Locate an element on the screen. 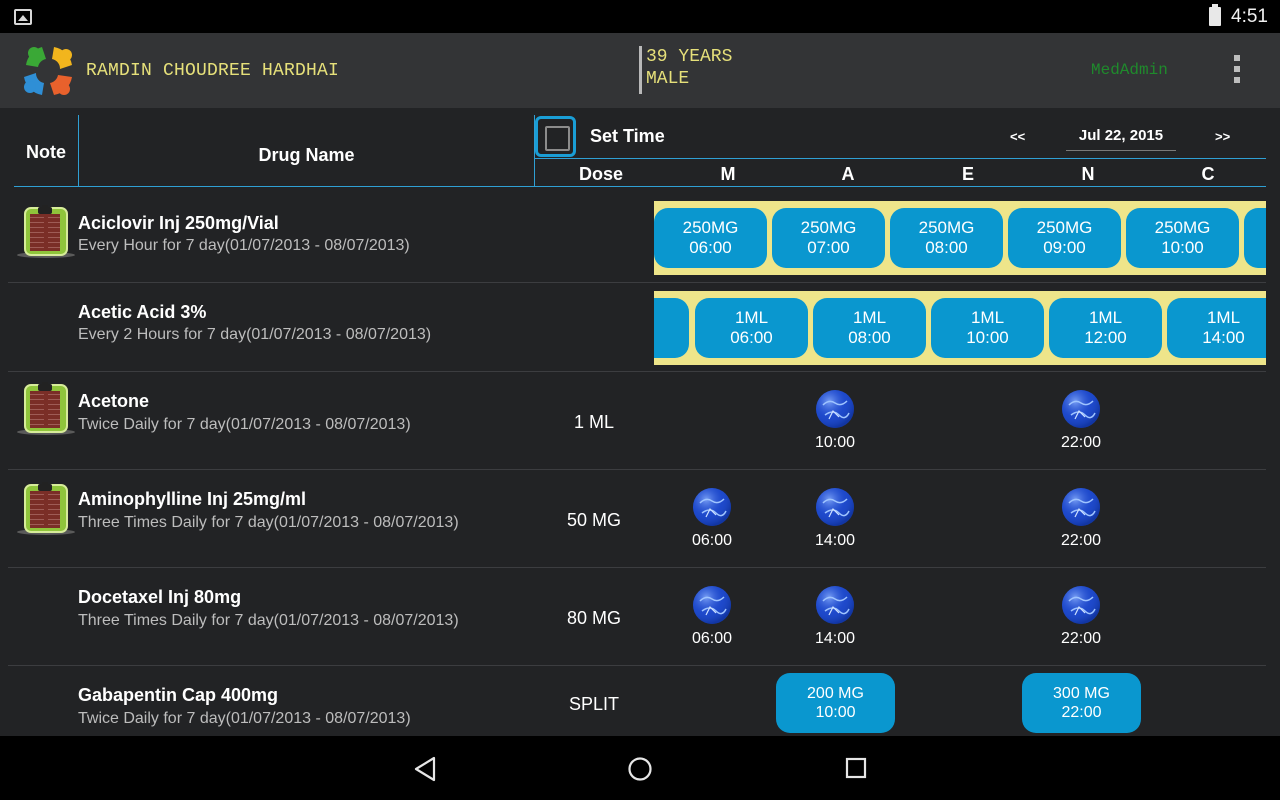  header-divider is located at coordinates (900, 158).